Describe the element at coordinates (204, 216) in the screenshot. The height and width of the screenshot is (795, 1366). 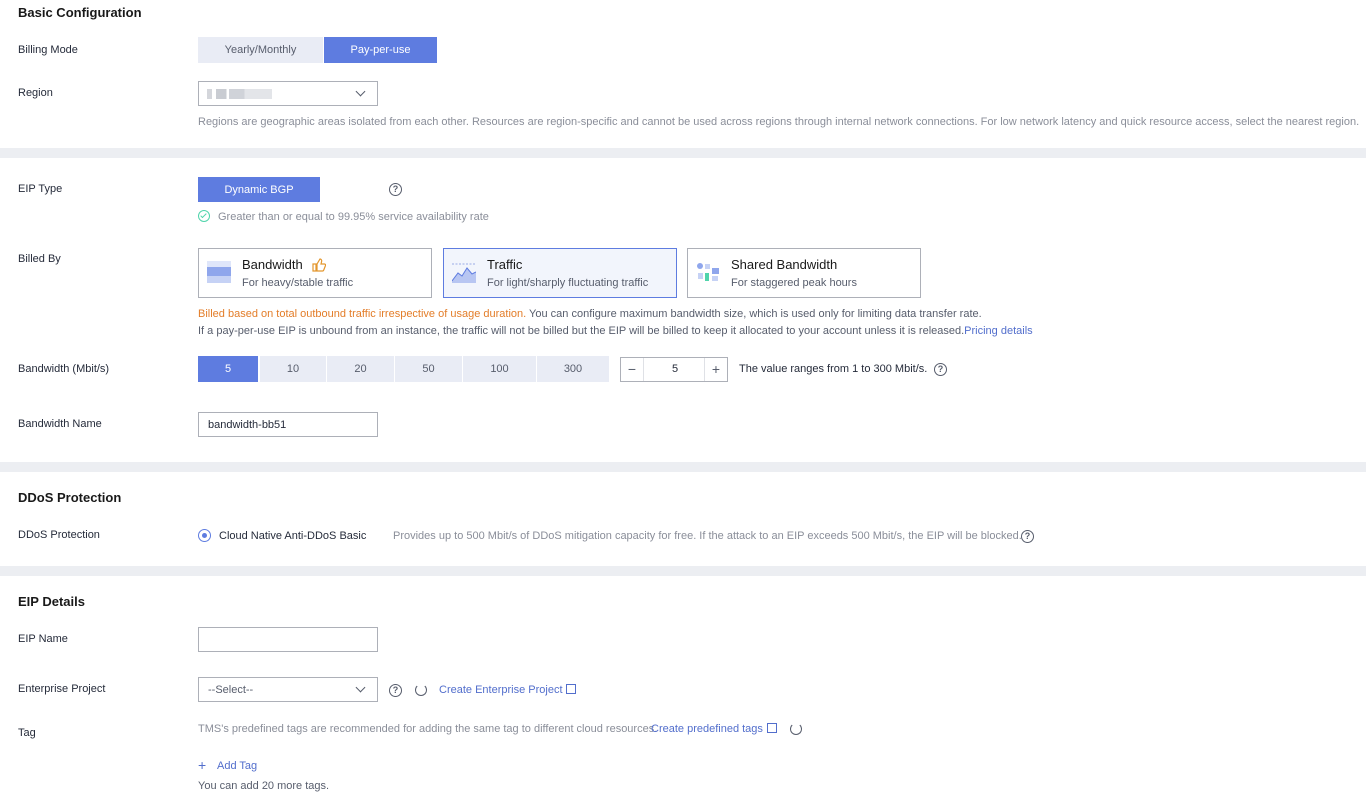
I see `check-circle-icon` at that location.